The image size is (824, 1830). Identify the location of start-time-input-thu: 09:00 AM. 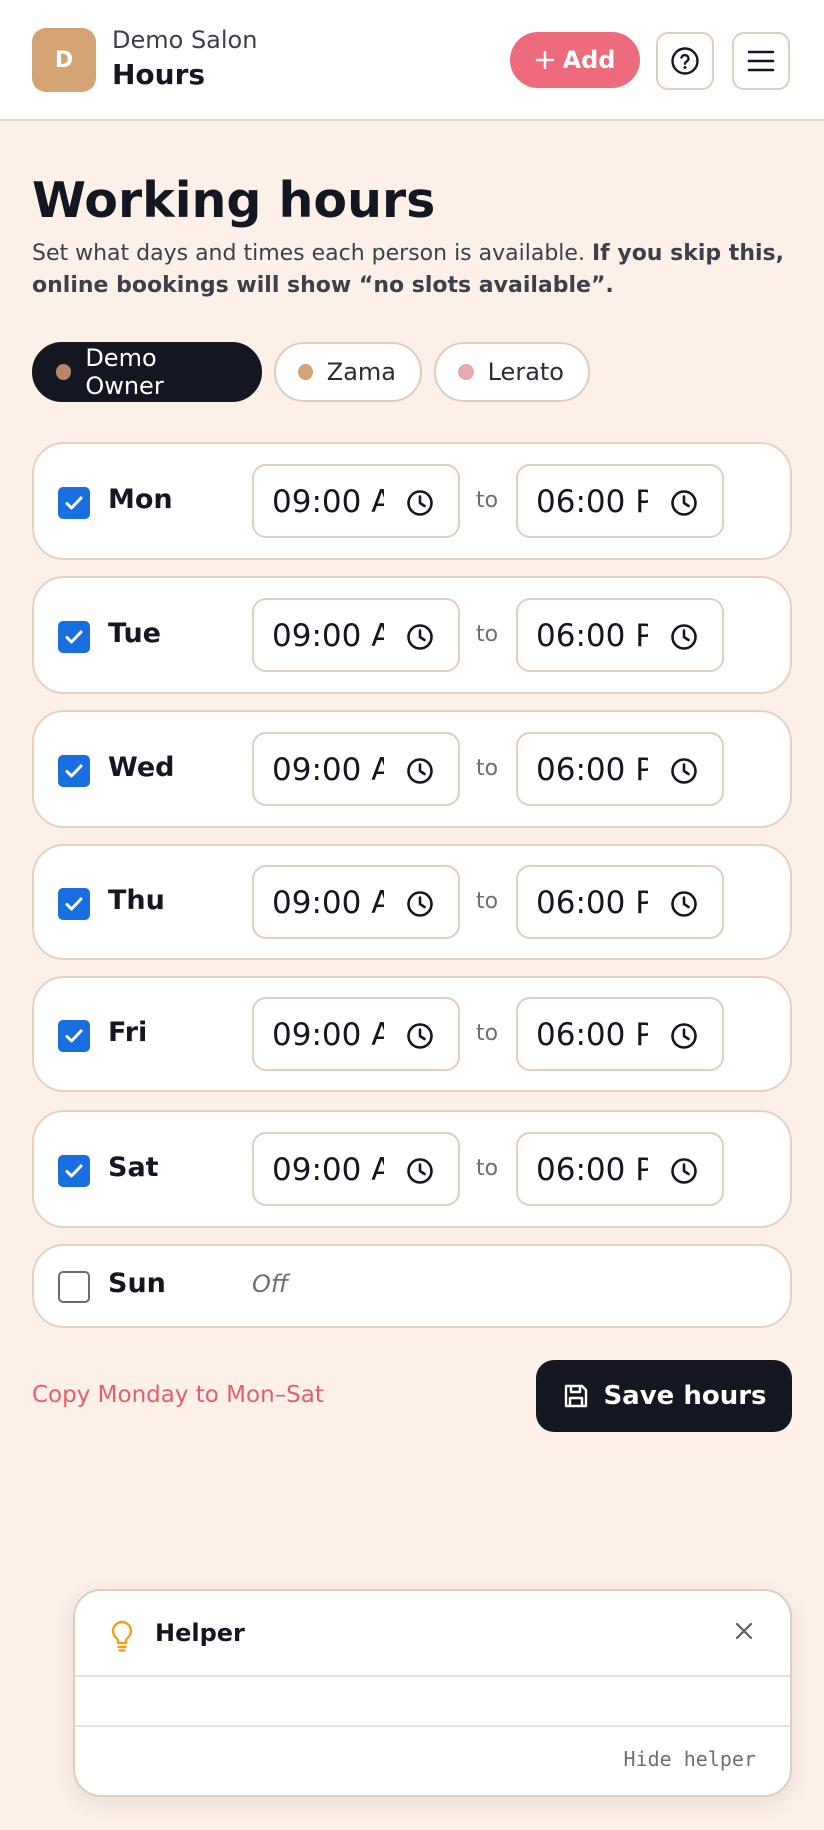
(356, 902).